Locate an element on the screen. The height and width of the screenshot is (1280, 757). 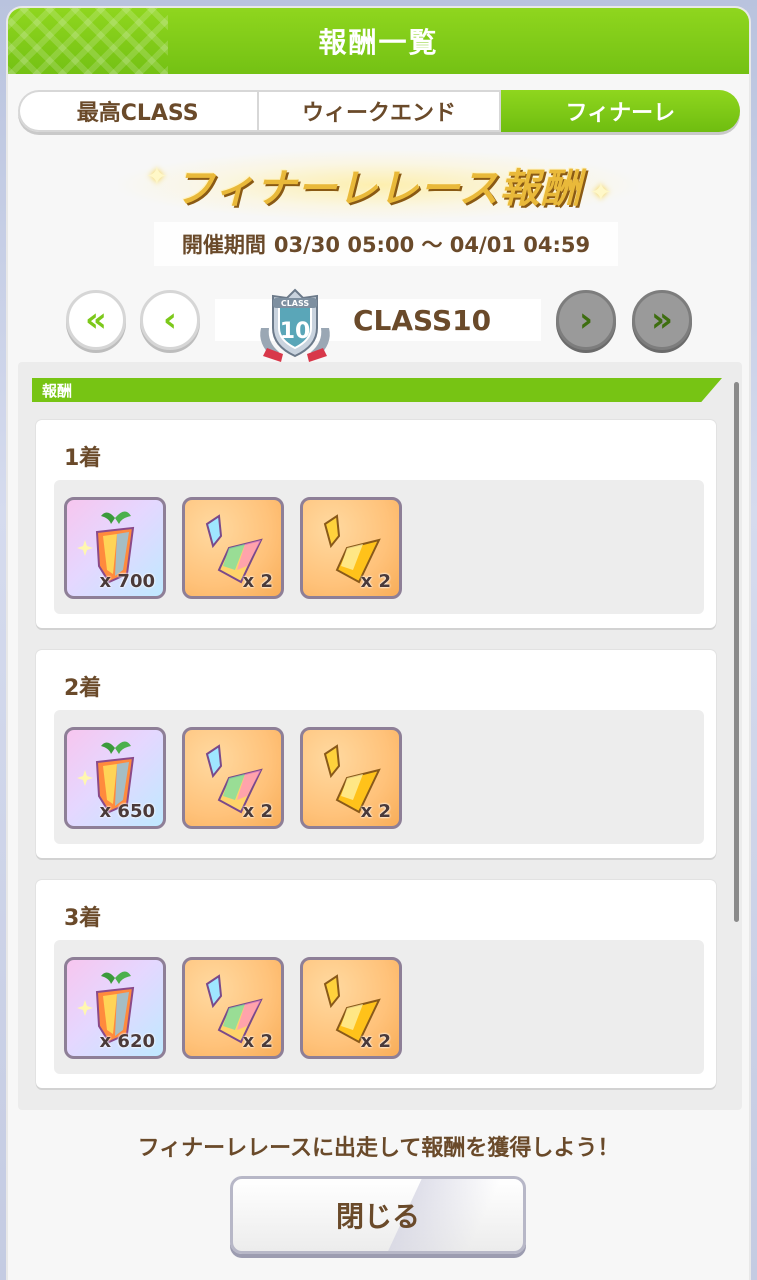
item-count: x 700 is located at coordinates (127, 581).